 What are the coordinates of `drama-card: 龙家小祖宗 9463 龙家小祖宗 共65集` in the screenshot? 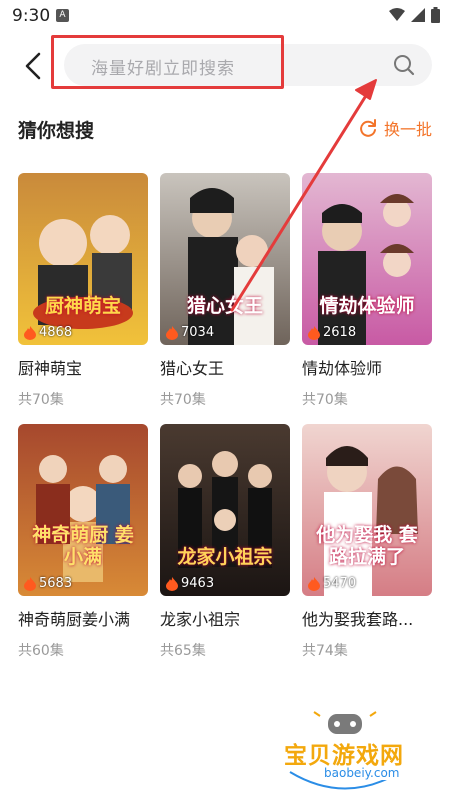 It's located at (225, 542).